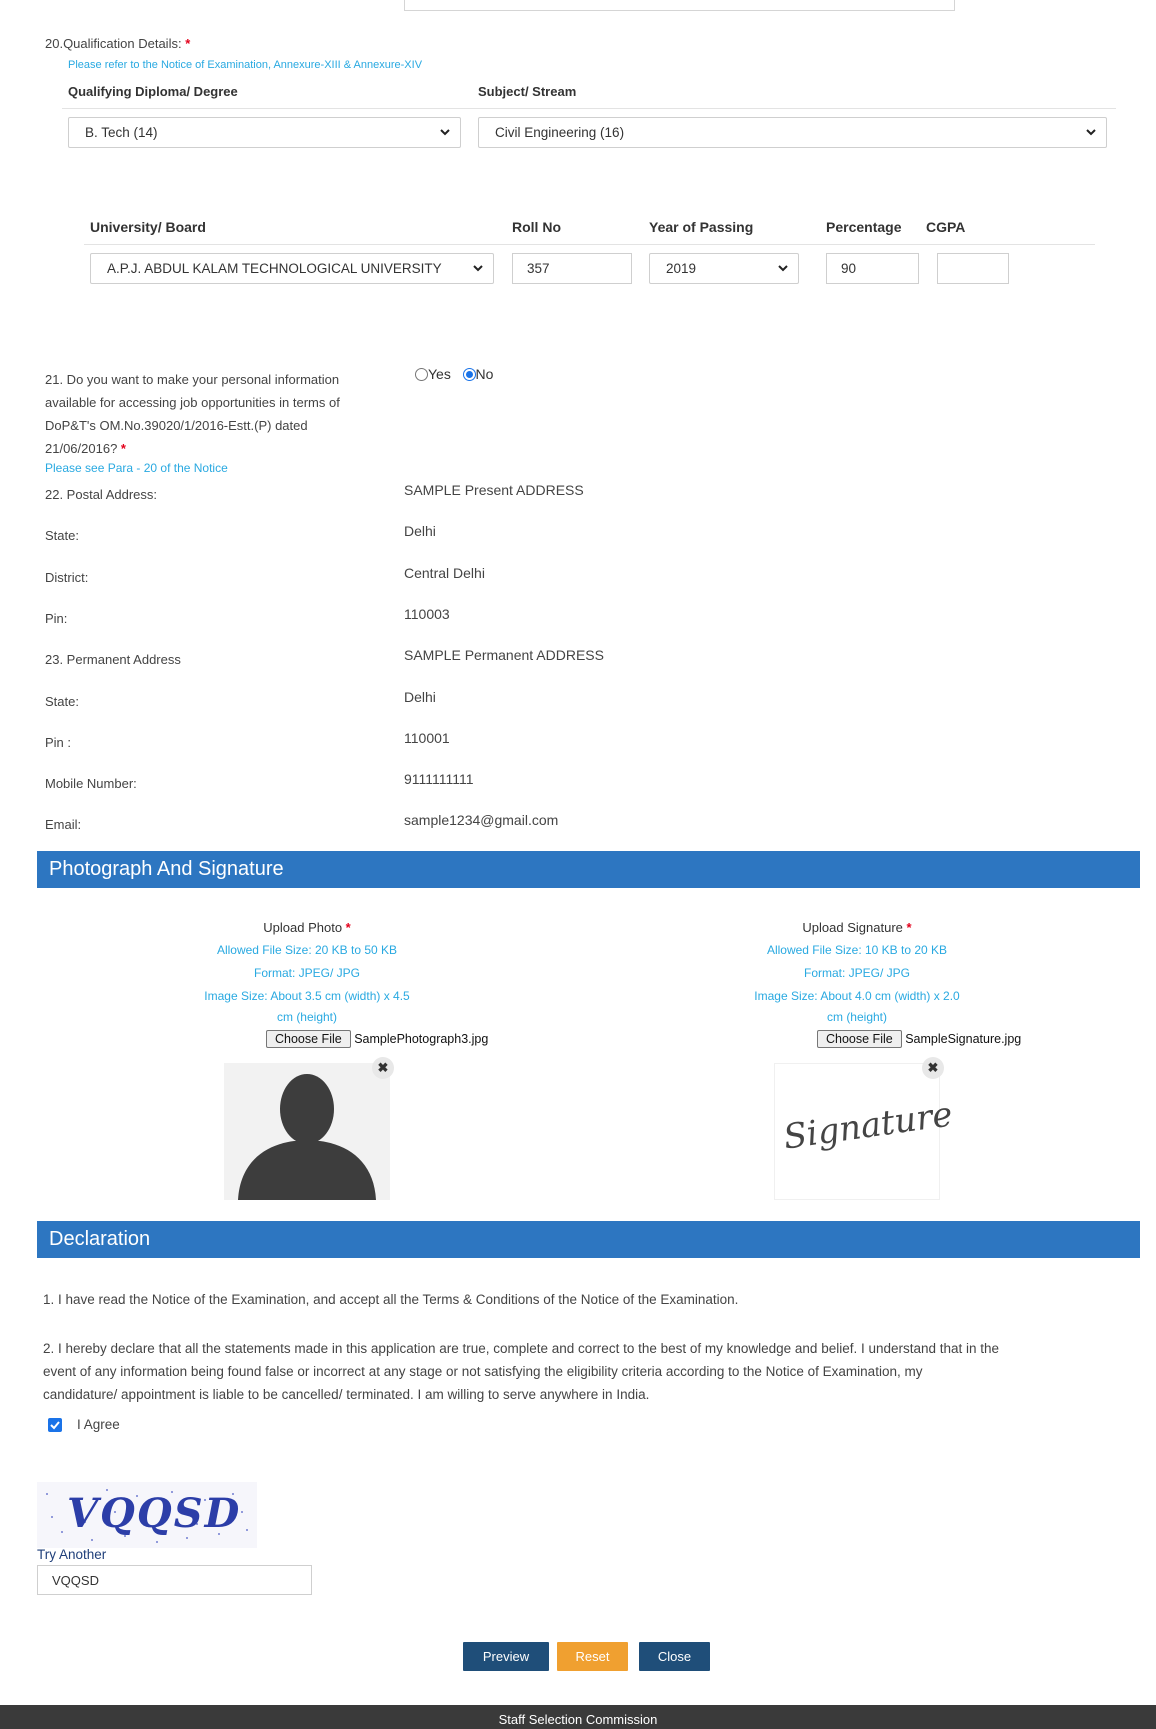  What do you see at coordinates (439, 374) in the screenshot?
I see `radio-yes-label: Yes` at bounding box center [439, 374].